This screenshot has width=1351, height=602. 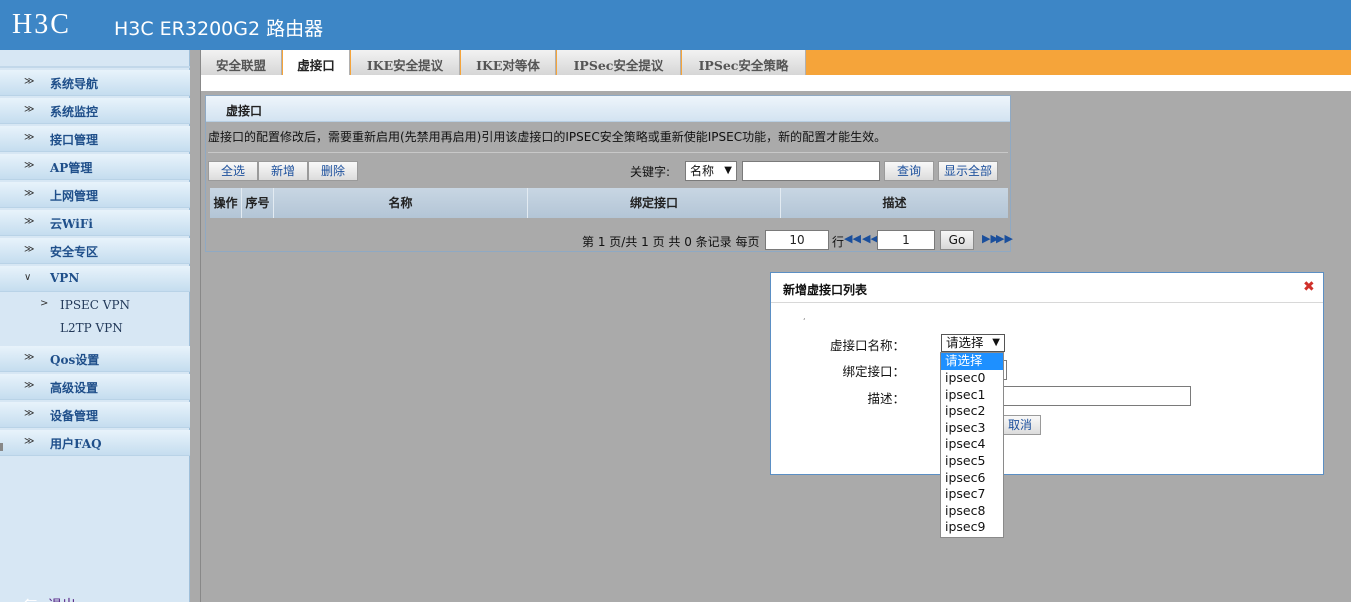 I want to click on sidebar-item-user-faq: ≫ 用户FAQ, so click(x=95, y=443).